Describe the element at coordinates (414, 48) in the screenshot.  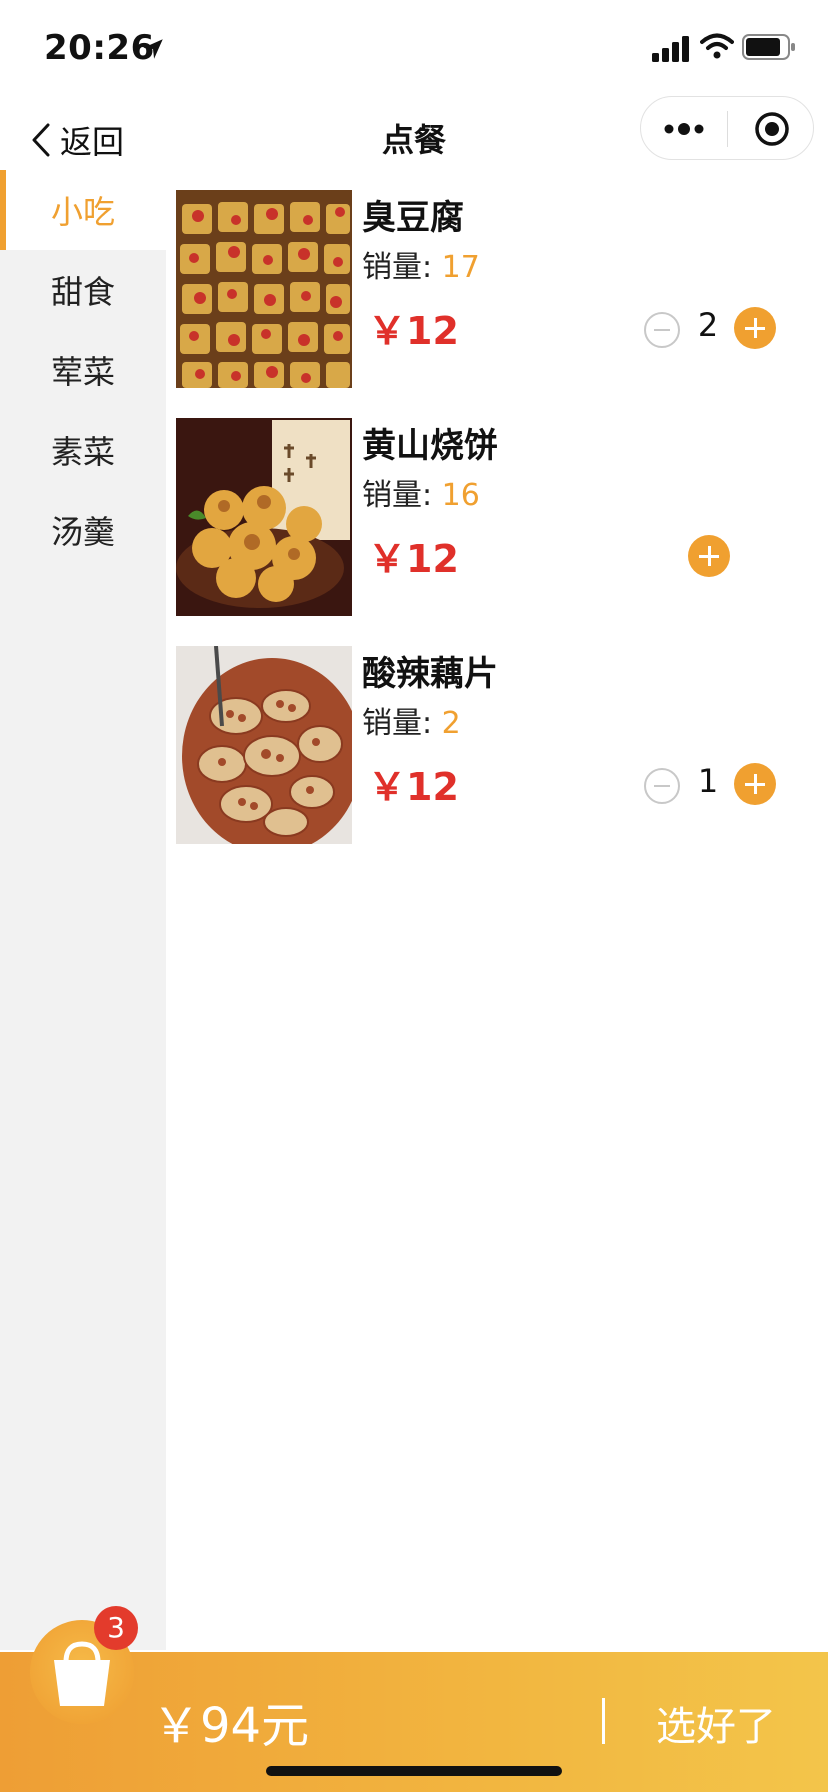
I see `status-bar: 20:26` at that location.